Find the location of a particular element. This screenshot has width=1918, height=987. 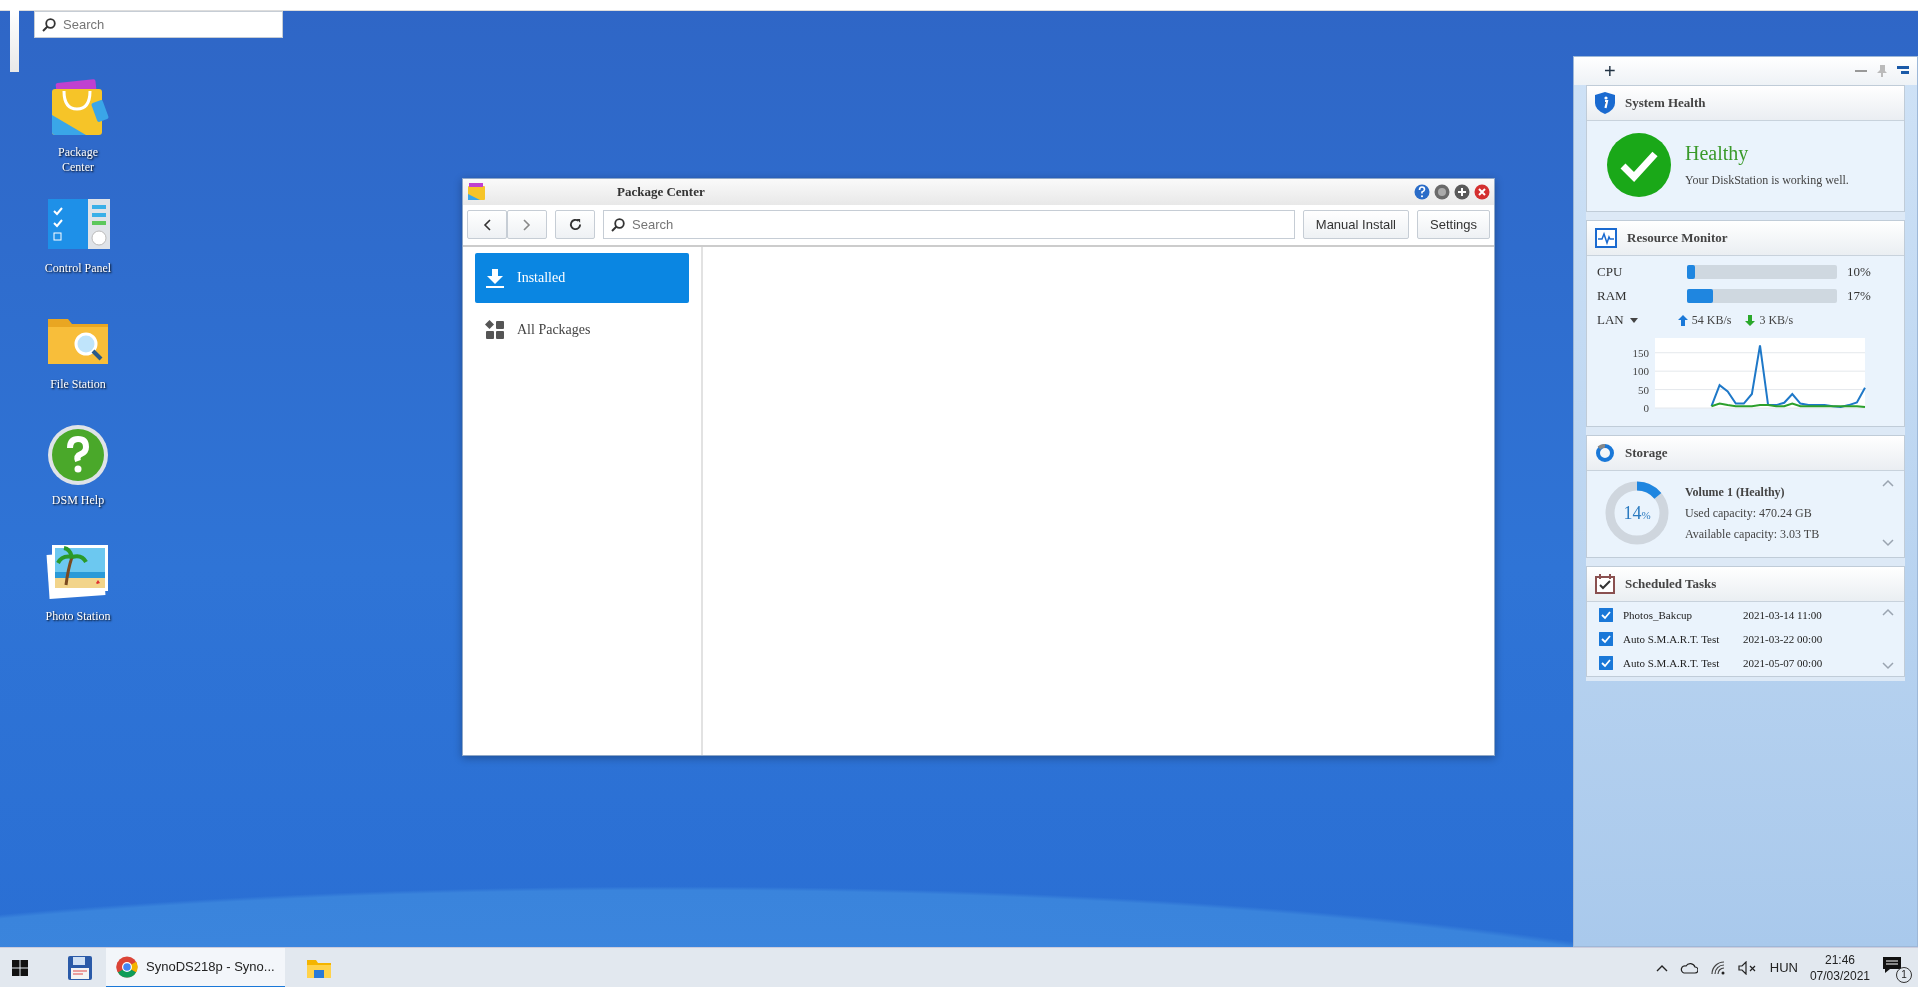

browser-icon is located at coordinates (127, 966).